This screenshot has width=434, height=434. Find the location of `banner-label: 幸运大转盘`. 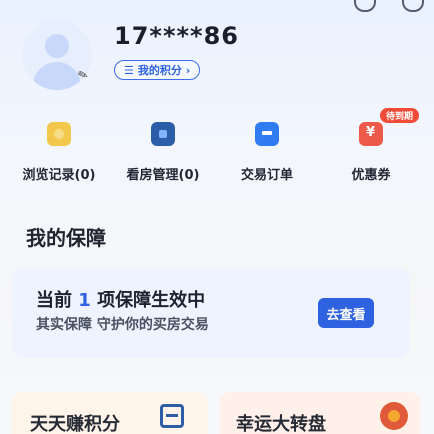

banner-label: 幸运大转盘 is located at coordinates (281, 424).